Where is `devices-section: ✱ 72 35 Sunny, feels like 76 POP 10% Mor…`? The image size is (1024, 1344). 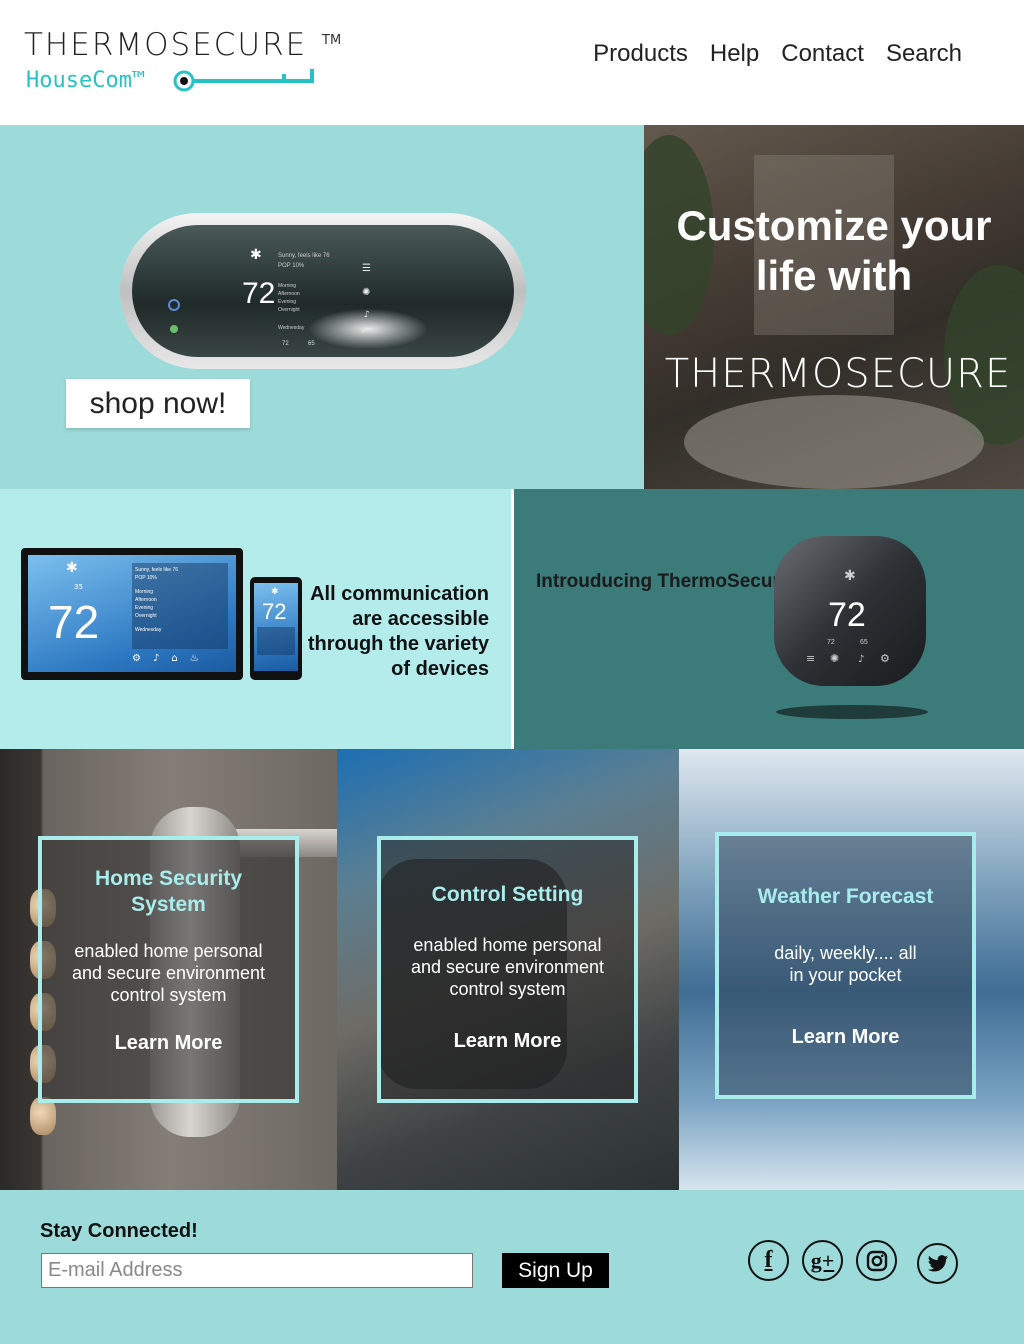
devices-section: ✱ 72 35 Sunny, feels like 76 POP 10% Mor… is located at coordinates (255, 619).